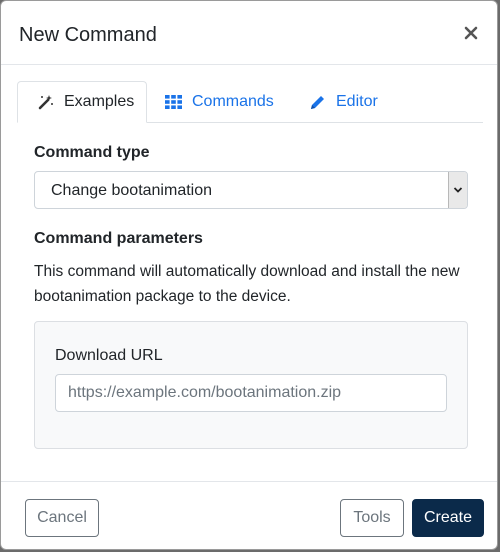 This screenshot has height=552, width=500. Describe the element at coordinates (249, 515) in the screenshot. I see `modal-footer: Cancel Tools Create` at that location.